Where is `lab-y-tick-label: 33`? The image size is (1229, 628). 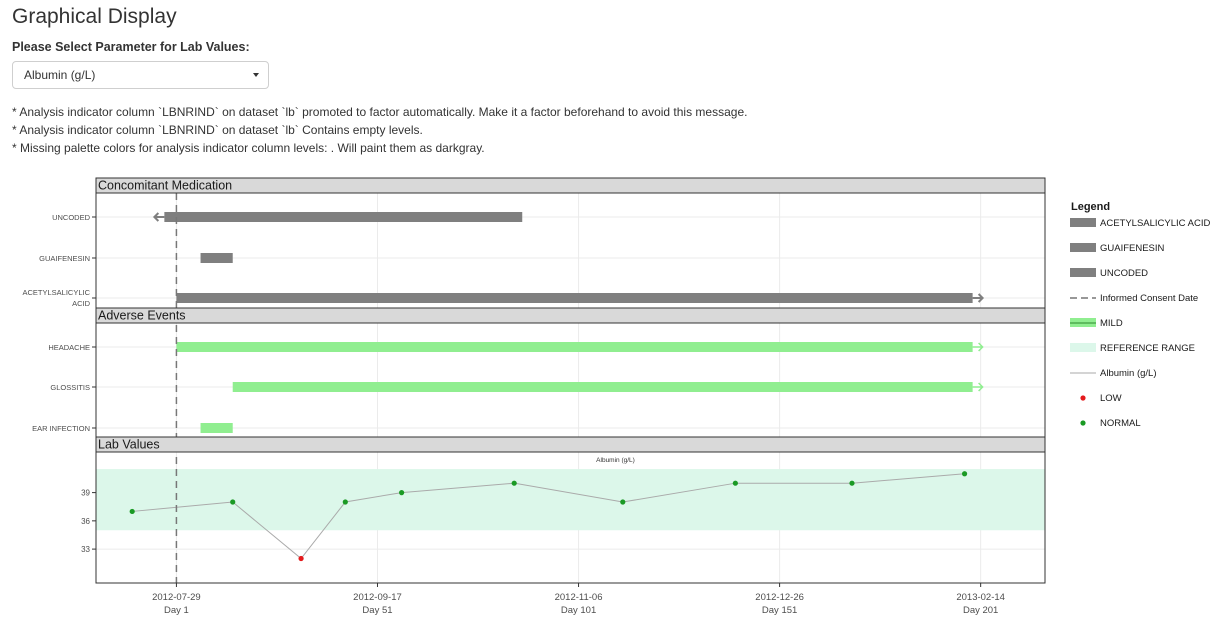 lab-y-tick-label: 33 is located at coordinates (85, 549).